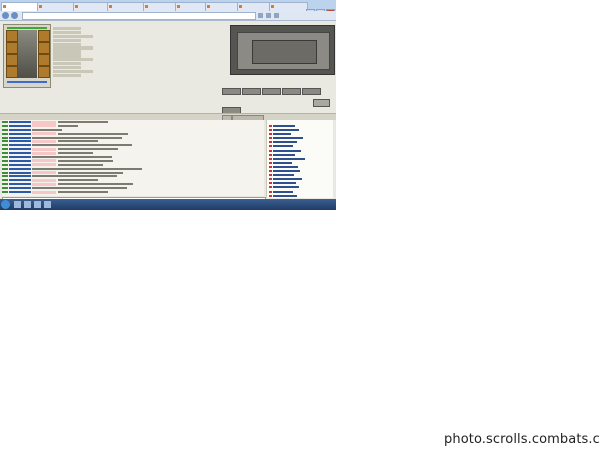 The height and width of the screenshot is (450, 600). I want to click on os-taskbar, so click(168, 204).